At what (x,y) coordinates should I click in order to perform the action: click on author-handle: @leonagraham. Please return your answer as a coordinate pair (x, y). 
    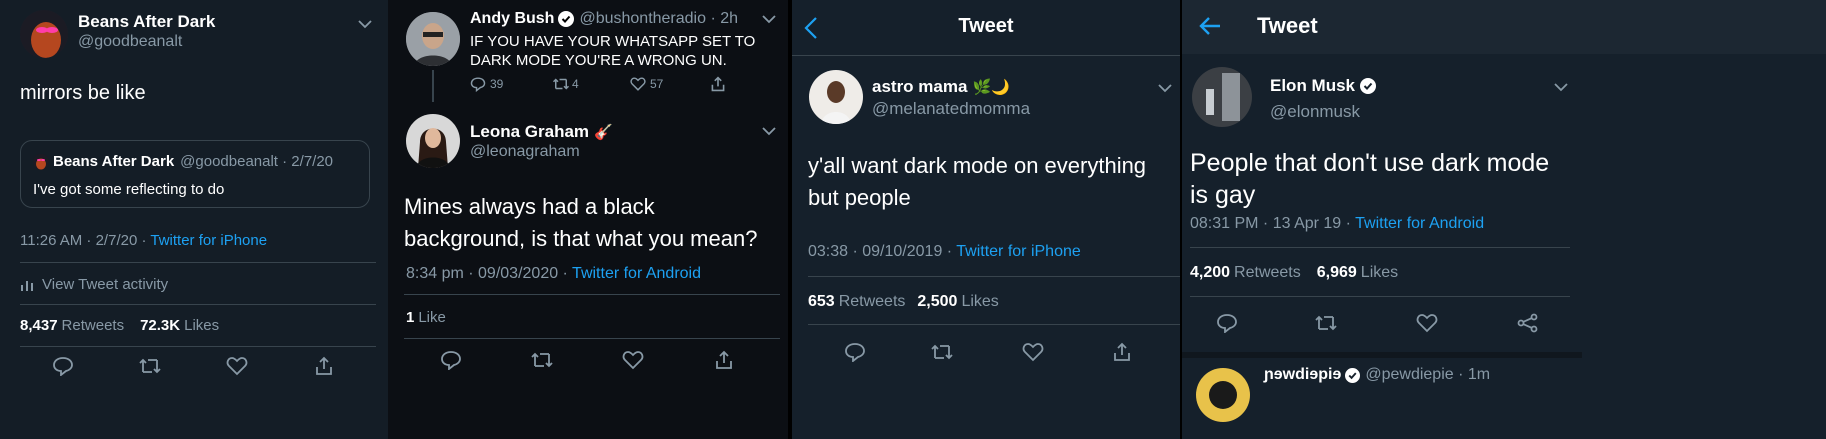
    Looking at the image, I should click on (525, 152).